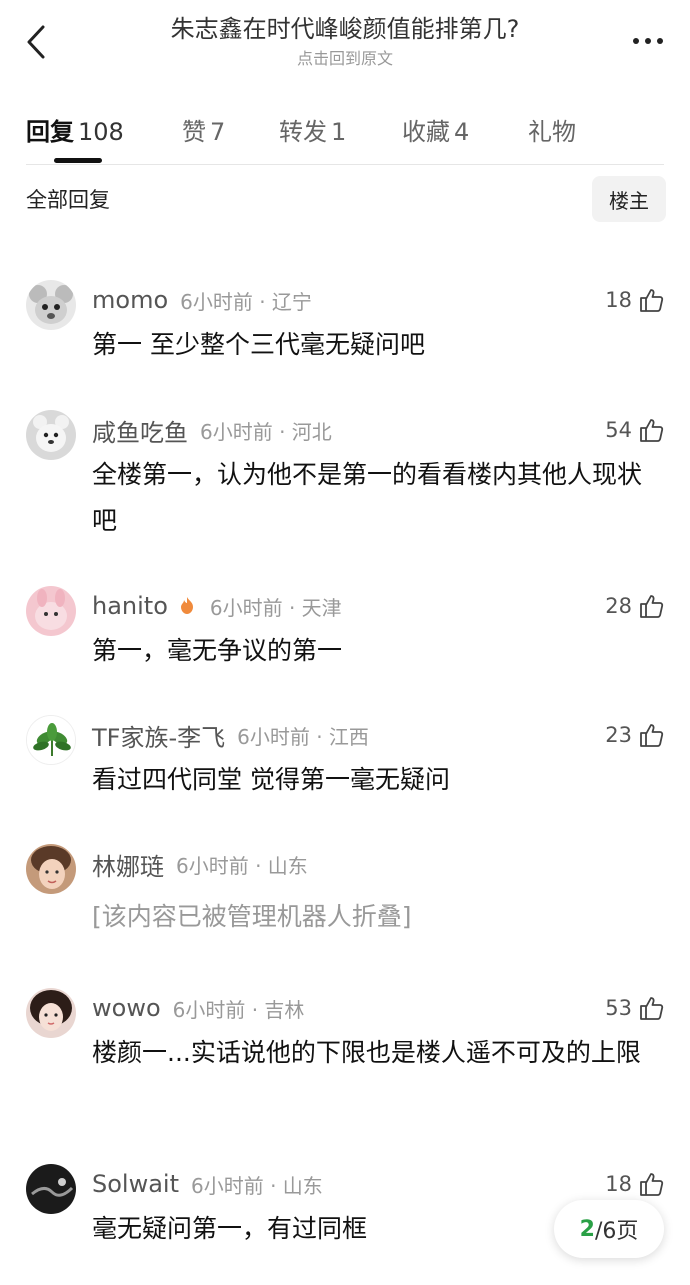  What do you see at coordinates (636, 41) in the screenshot?
I see `more-icon` at bounding box center [636, 41].